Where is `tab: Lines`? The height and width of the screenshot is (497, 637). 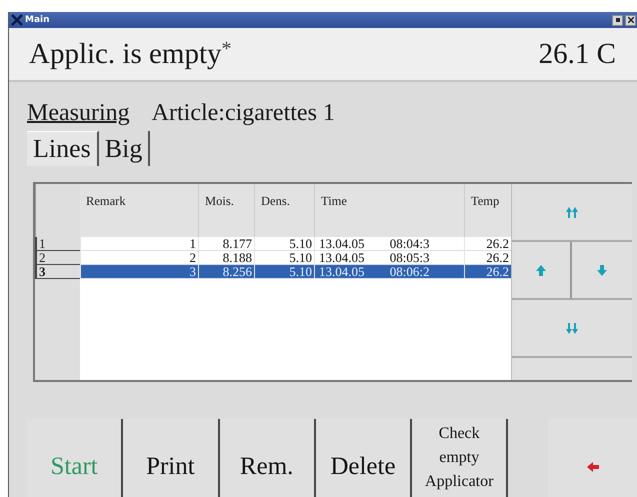
tab: Lines is located at coordinates (63, 148).